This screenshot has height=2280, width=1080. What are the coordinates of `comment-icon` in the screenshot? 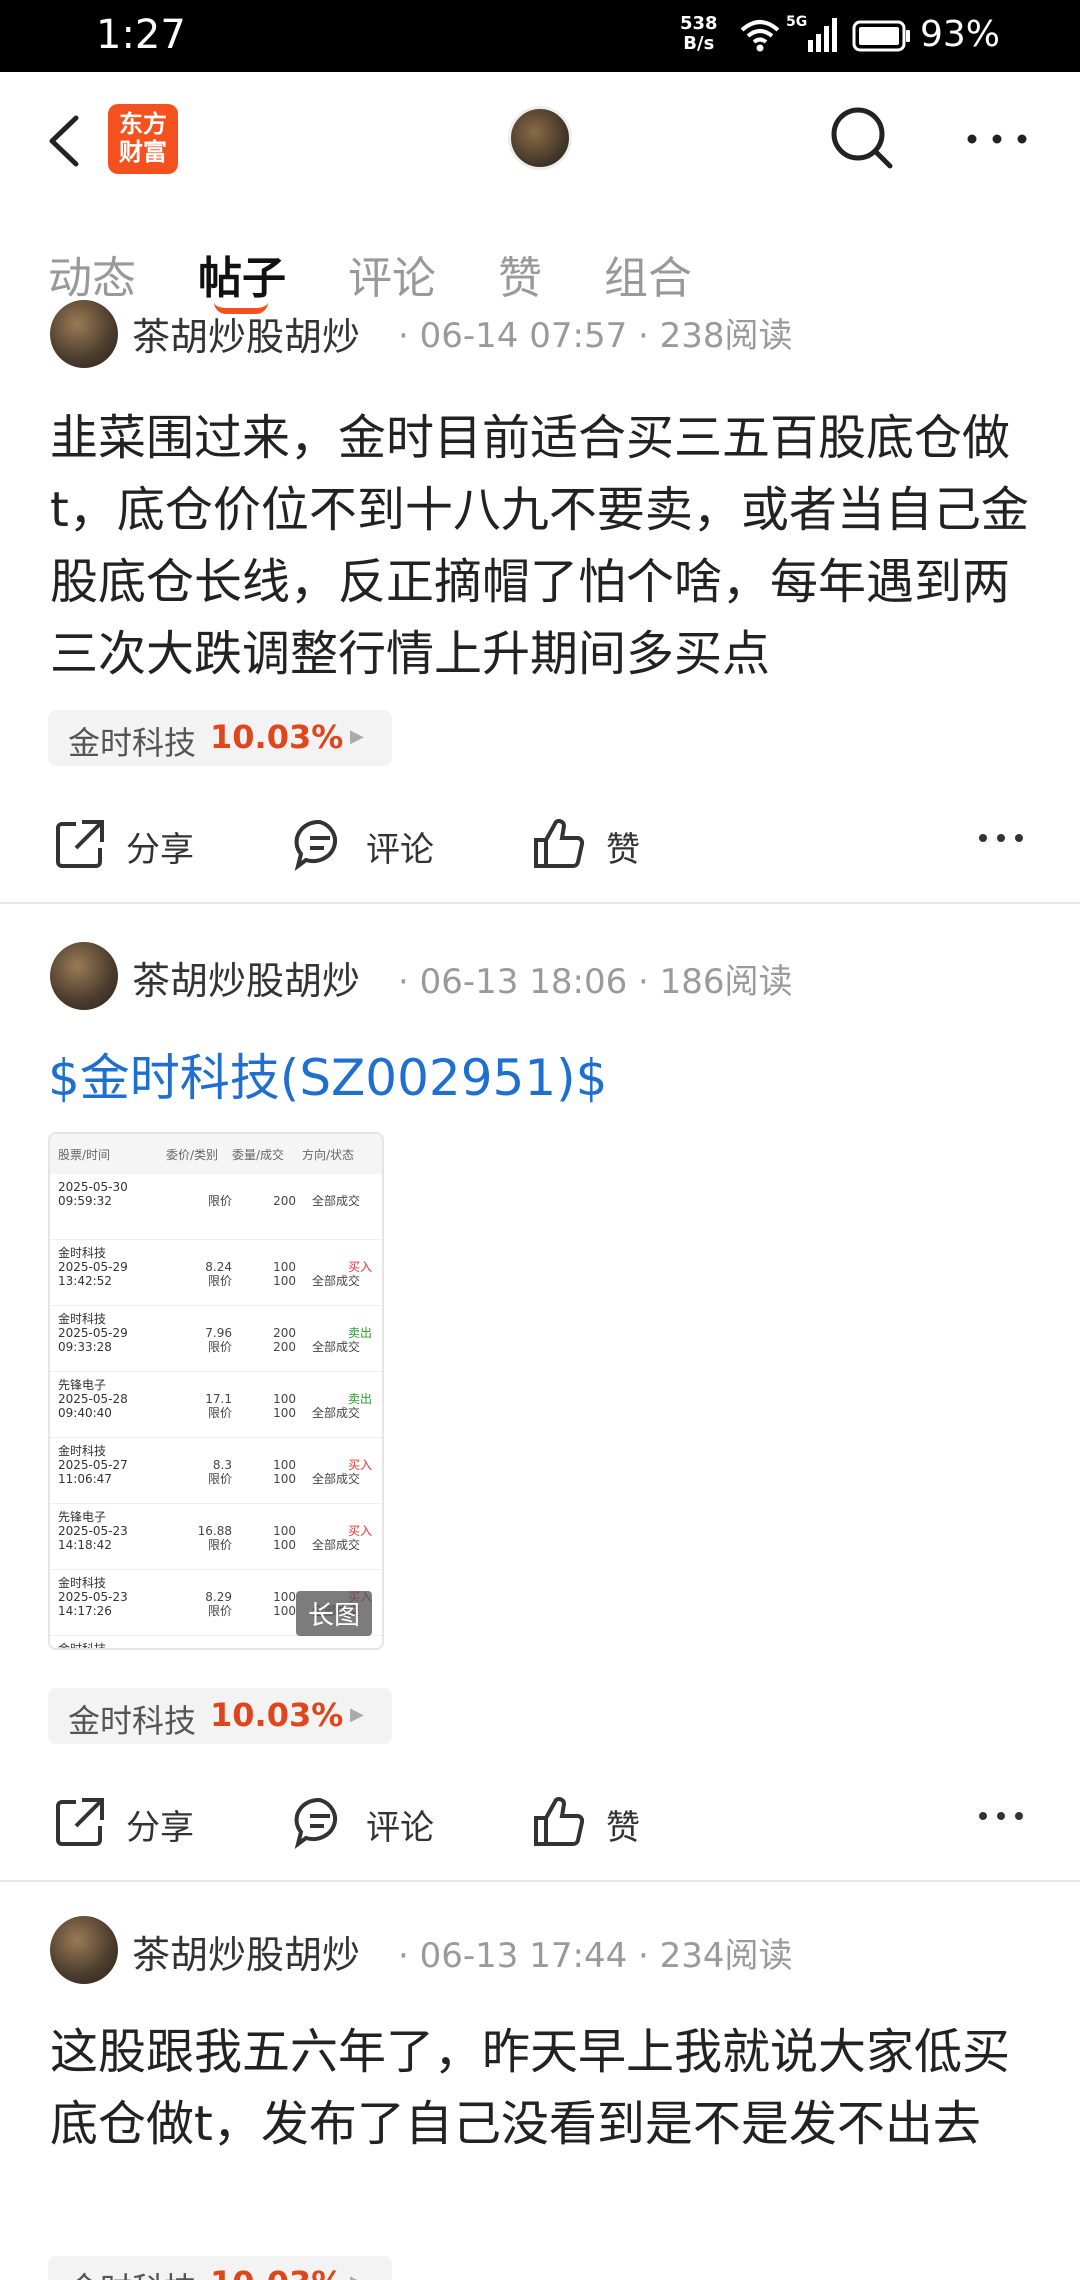 It's located at (316, 845).